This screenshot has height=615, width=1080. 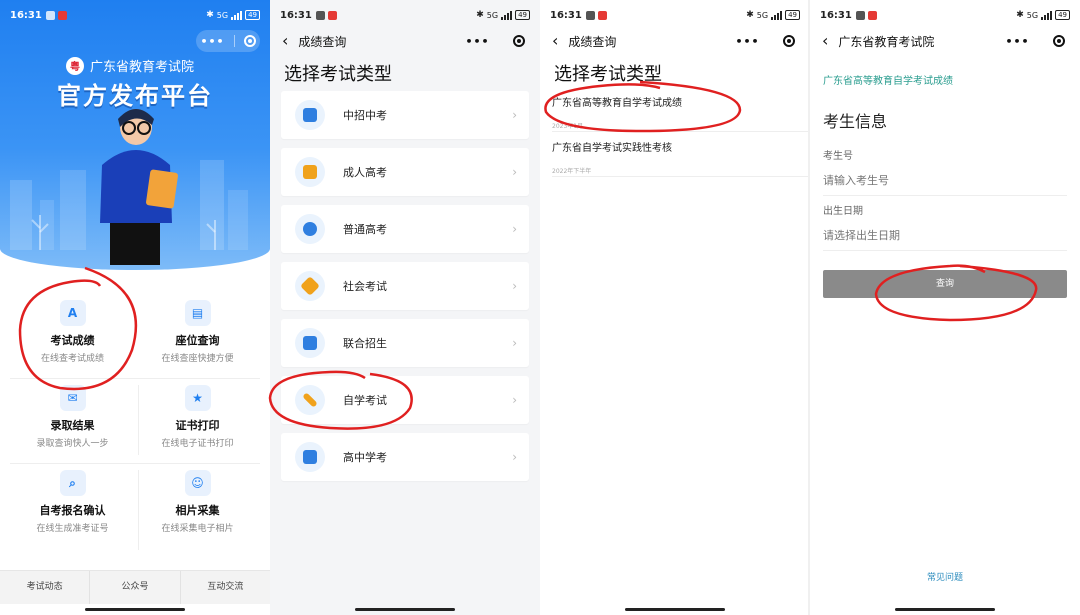 What do you see at coordinates (945, 171) in the screenshot?
I see `candidate-number-field: 考生号` at bounding box center [945, 171].